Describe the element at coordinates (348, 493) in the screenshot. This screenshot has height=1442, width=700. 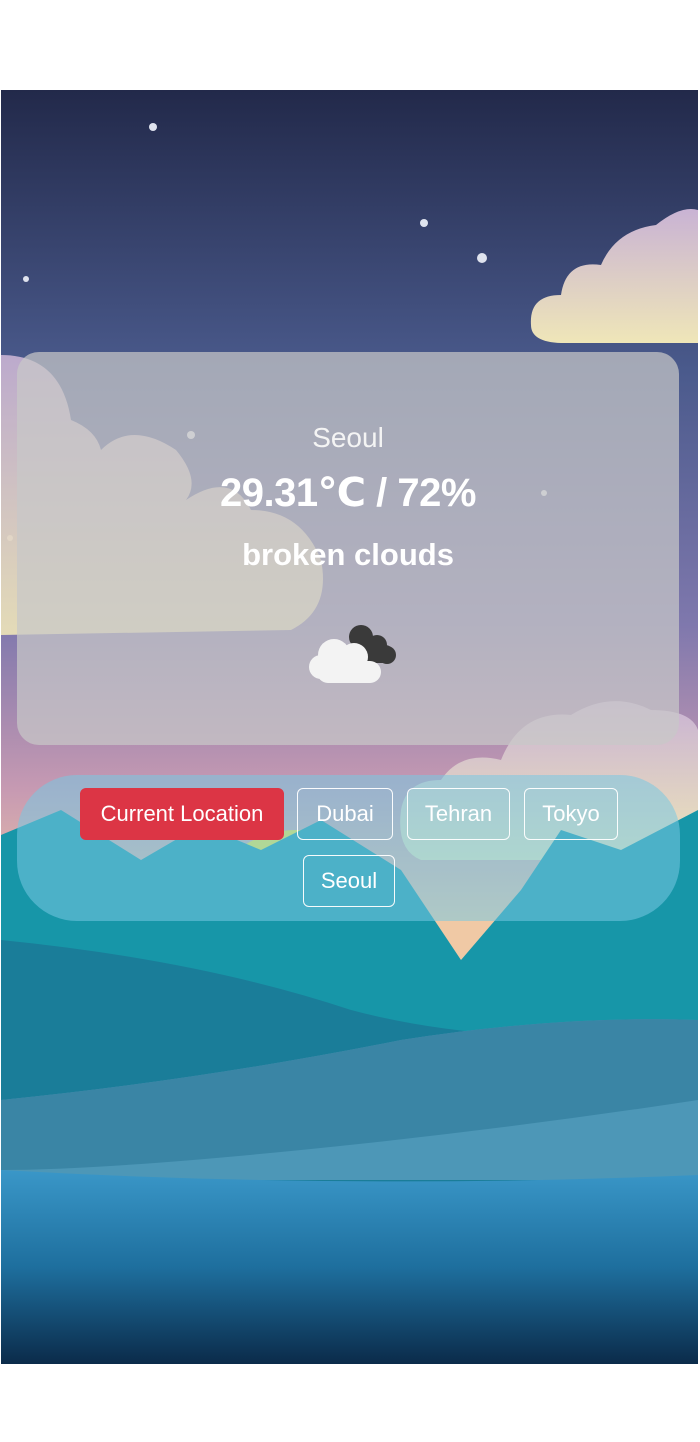
I see `temperature-humidity: 29.31℃ / 72%` at that location.